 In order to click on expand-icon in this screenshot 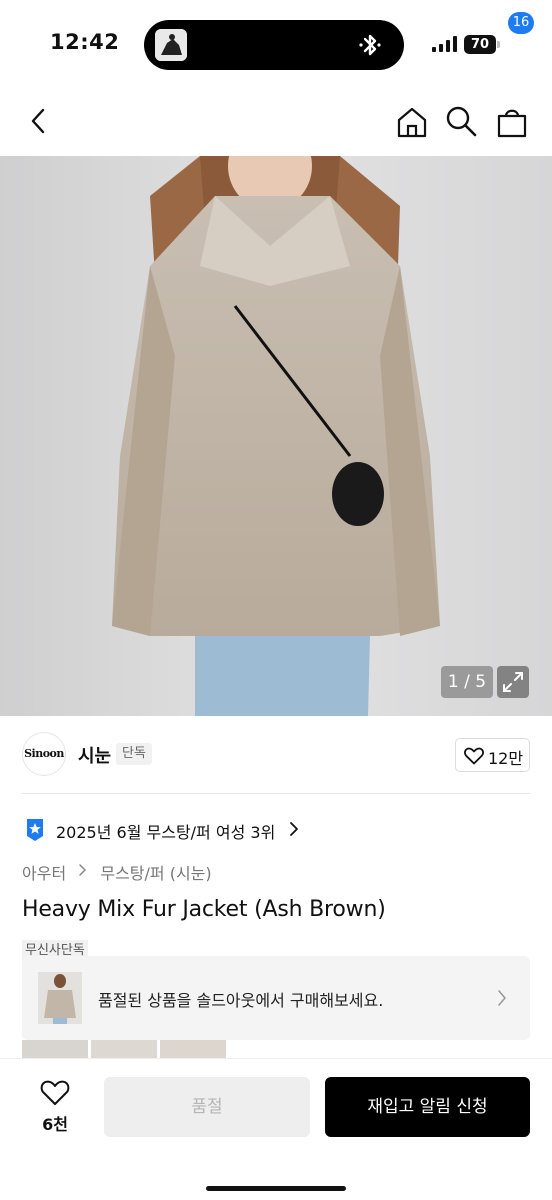, I will do `click(513, 682)`.